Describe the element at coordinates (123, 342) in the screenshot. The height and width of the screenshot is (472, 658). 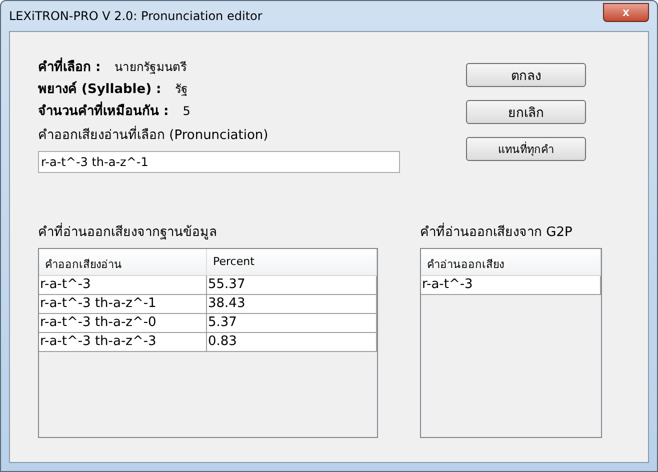
I see `table-cell: r-a-t^-3 th-a-z^-3` at that location.